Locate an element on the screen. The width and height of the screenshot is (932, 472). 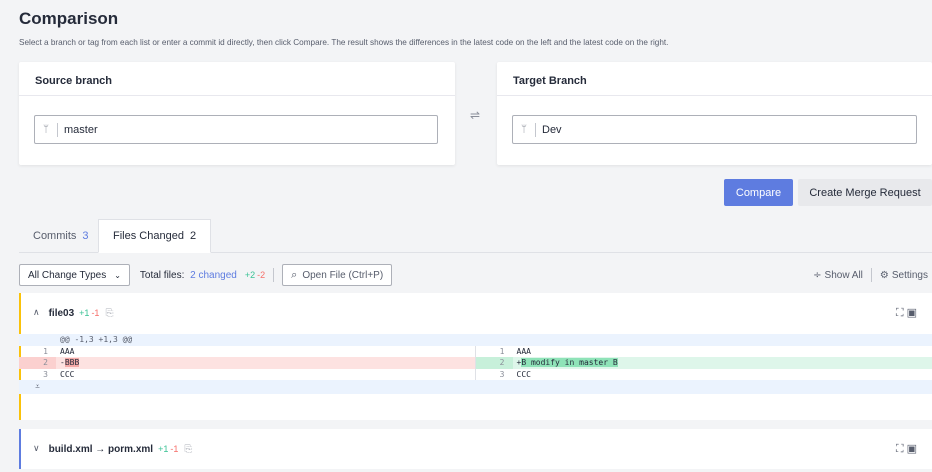
show-all-button: Show All is located at coordinates (844, 275).